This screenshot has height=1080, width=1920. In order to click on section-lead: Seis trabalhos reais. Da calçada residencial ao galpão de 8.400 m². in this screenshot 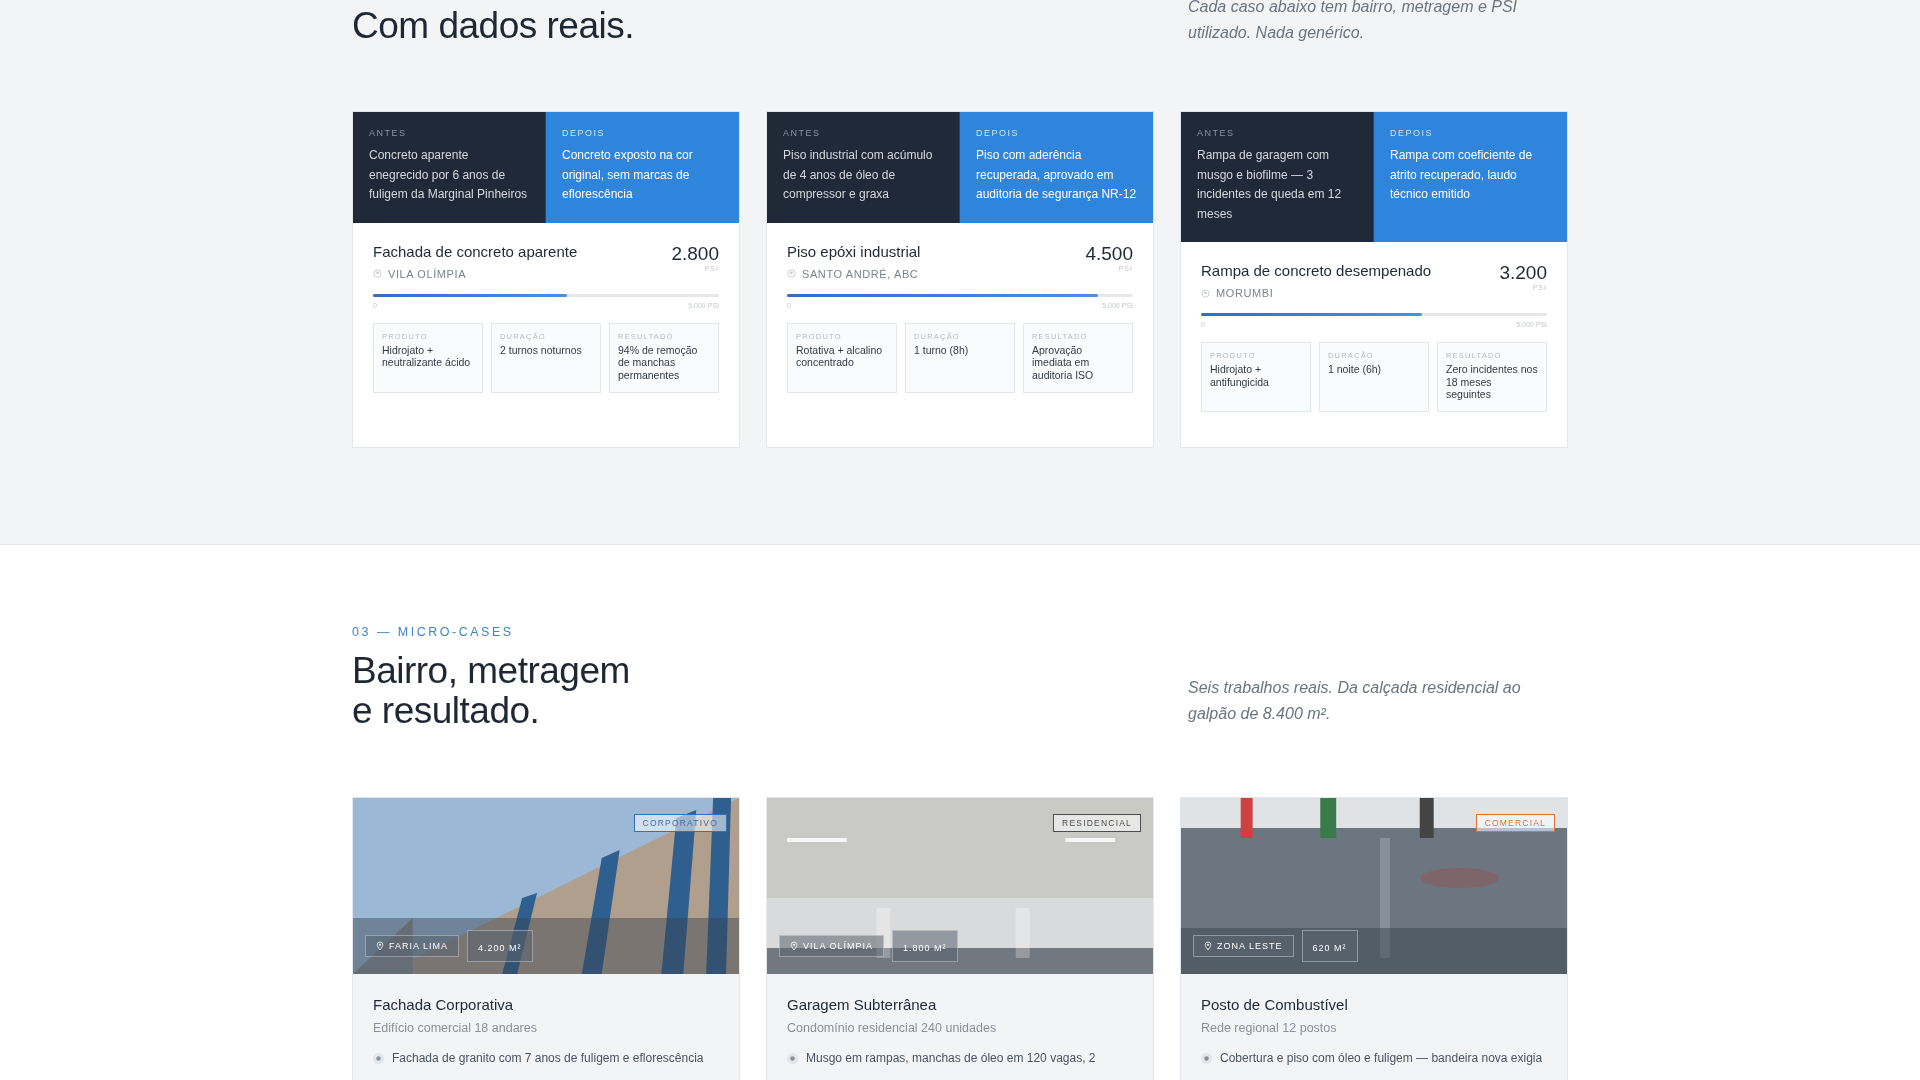, I will do `click(1355, 701)`.